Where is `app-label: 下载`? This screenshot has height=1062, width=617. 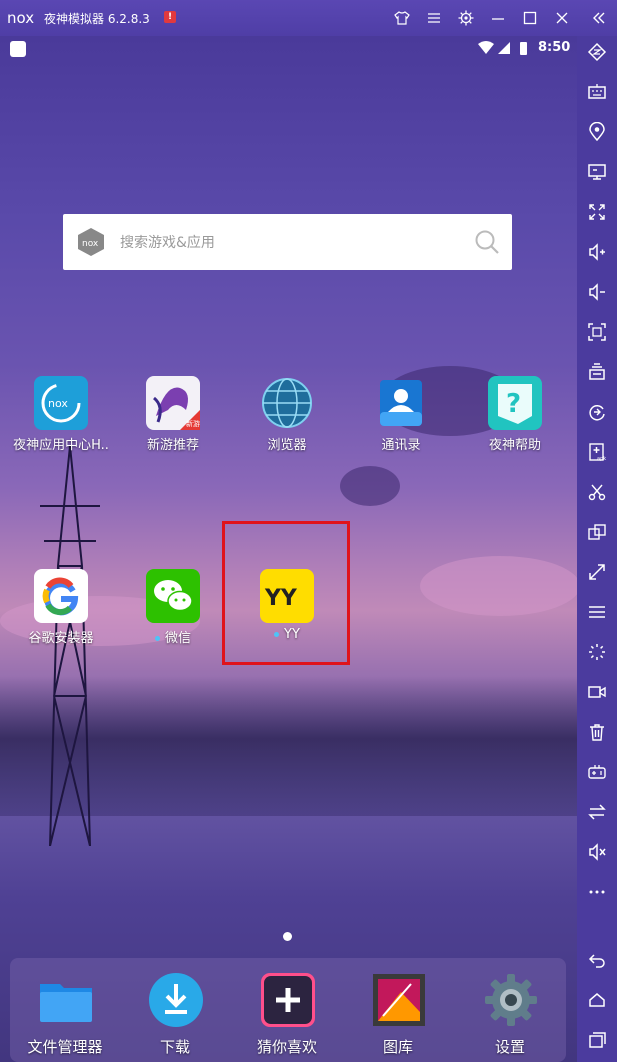 app-label: 下载 is located at coordinates (174, 1047).